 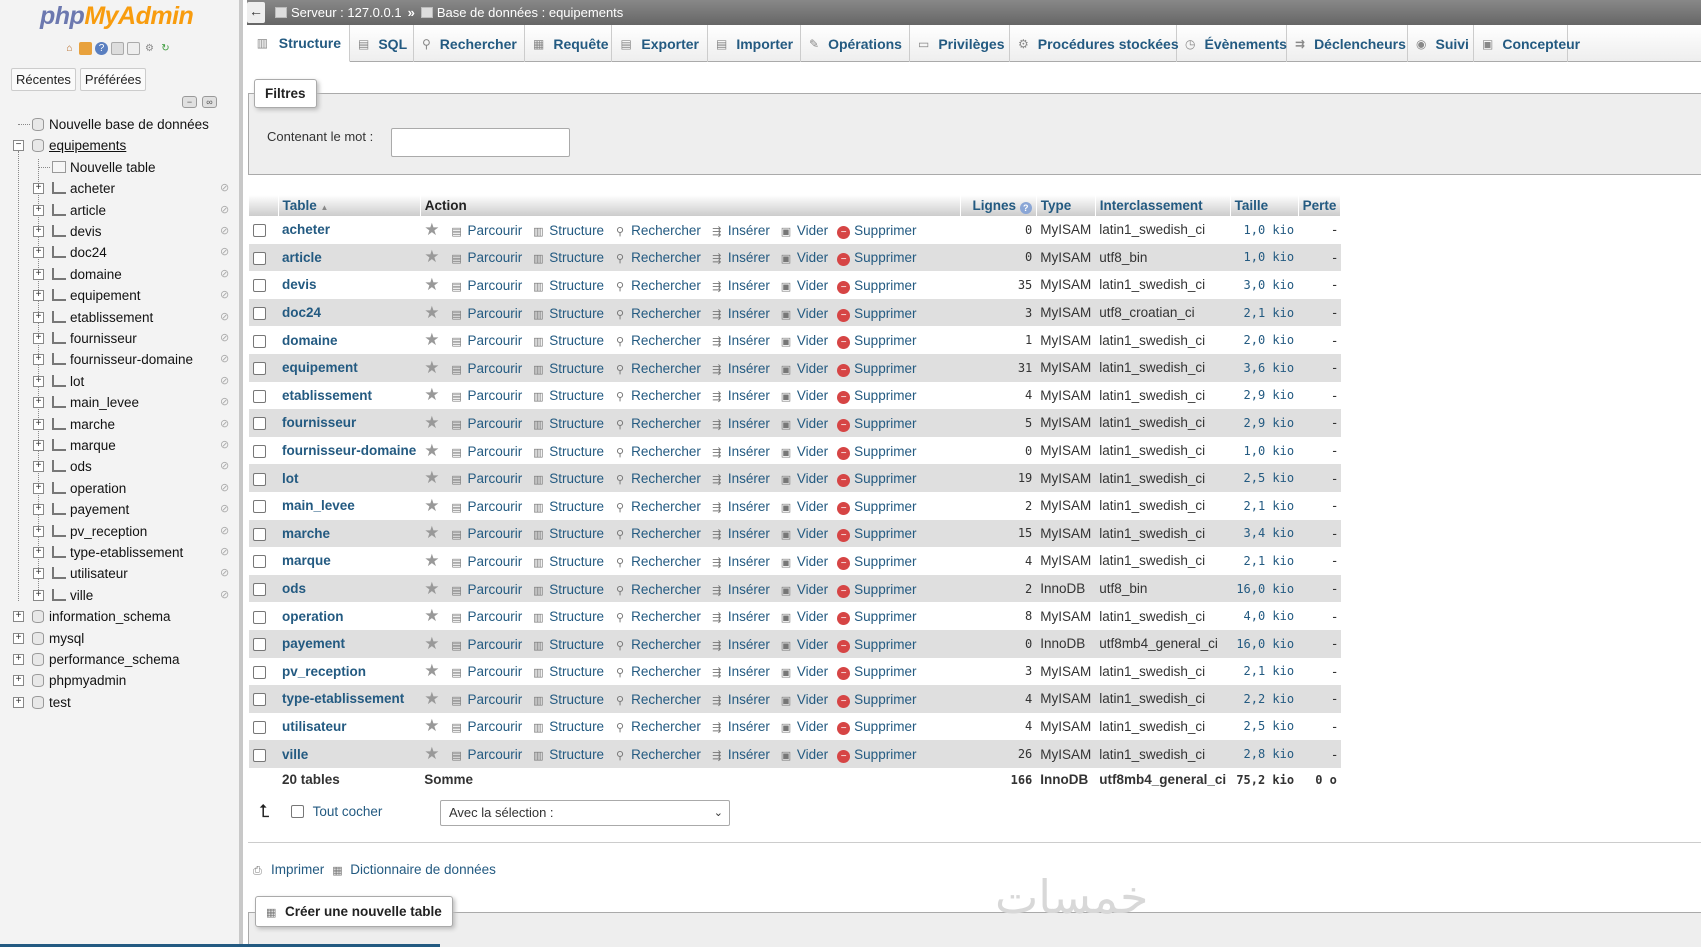 I want to click on table-size-link: 2,1 kio, so click(x=1264, y=671).